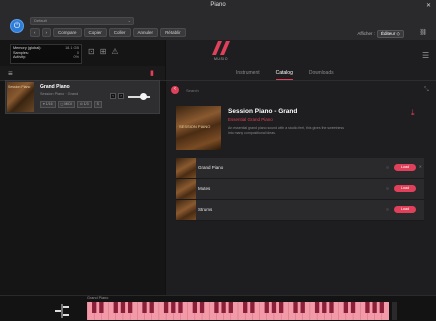  Describe the element at coordinates (195, 126) in the screenshot. I see `hero-image-label: SESSION PIANO` at that location.